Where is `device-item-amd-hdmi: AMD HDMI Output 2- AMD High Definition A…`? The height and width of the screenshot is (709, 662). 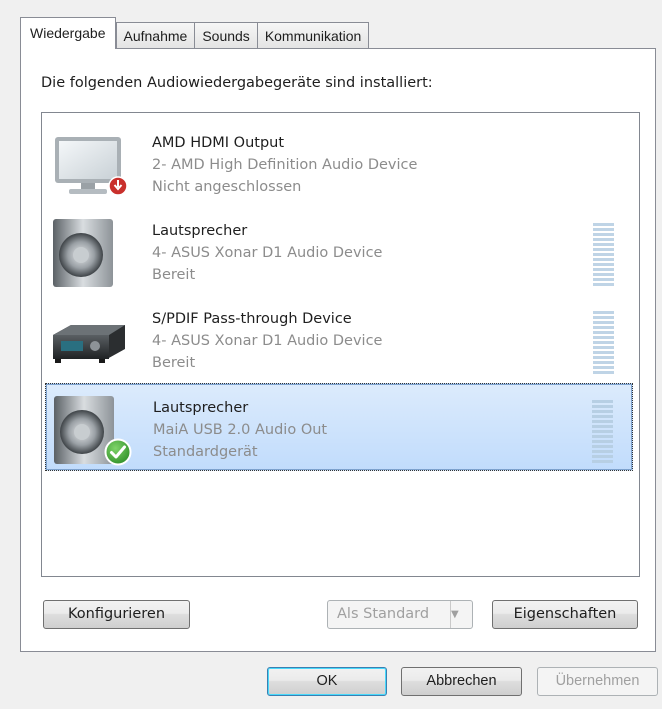 device-item-amd-hdmi: AMD HDMI Output 2- AMD High Definition A… is located at coordinates (339, 163).